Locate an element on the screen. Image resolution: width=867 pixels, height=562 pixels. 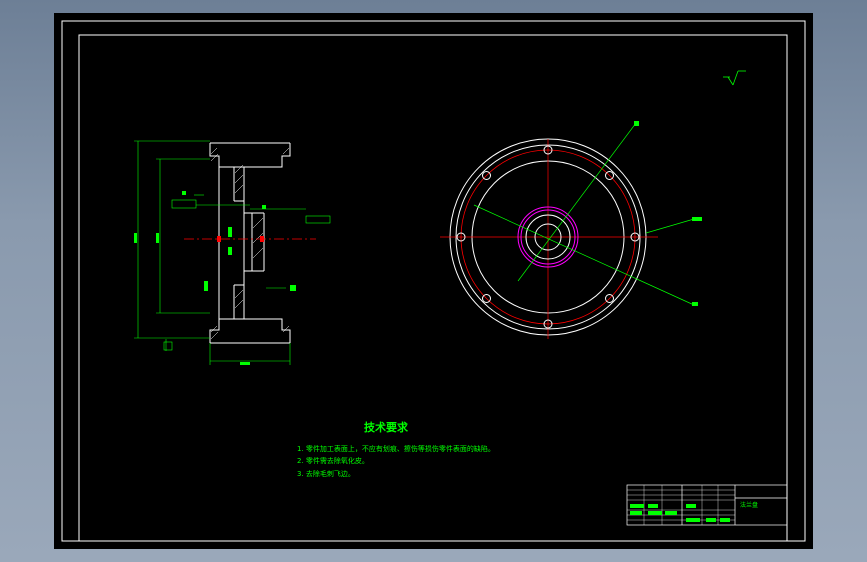
part-name: 法兰盘 is located at coordinates (749, 505).